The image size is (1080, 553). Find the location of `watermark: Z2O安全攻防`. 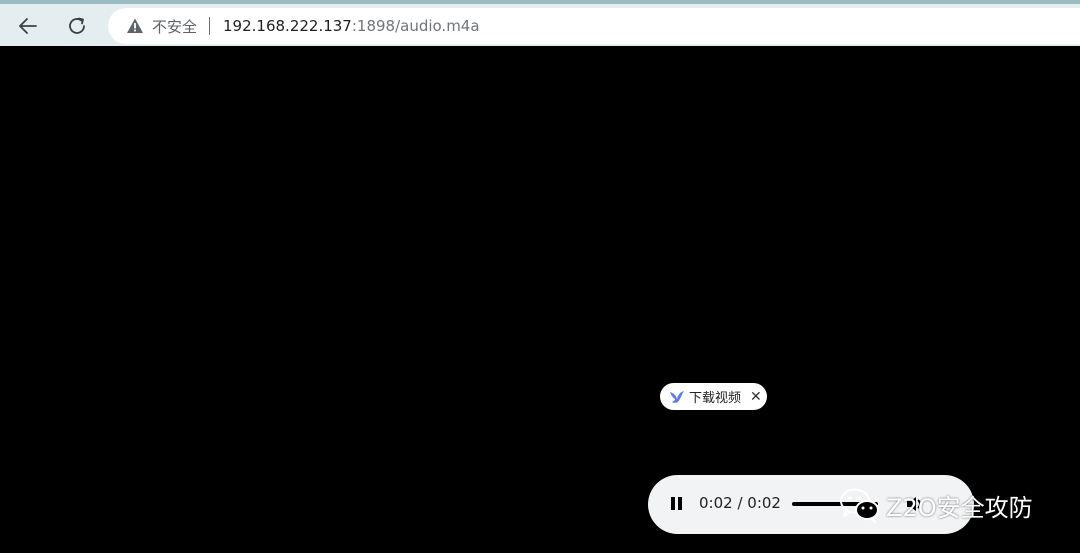

watermark: Z2O安全攻防 is located at coordinates (935, 505).